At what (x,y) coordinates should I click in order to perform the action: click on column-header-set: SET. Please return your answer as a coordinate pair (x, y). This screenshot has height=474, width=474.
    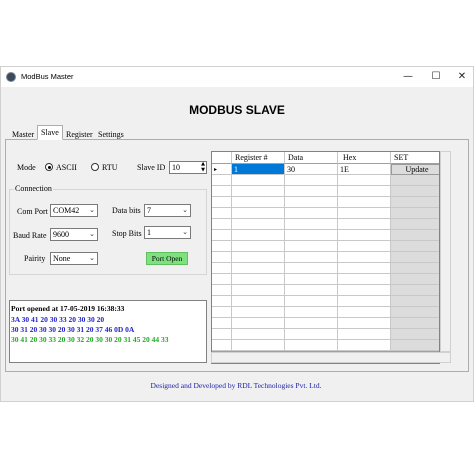
    Looking at the image, I should click on (415, 158).